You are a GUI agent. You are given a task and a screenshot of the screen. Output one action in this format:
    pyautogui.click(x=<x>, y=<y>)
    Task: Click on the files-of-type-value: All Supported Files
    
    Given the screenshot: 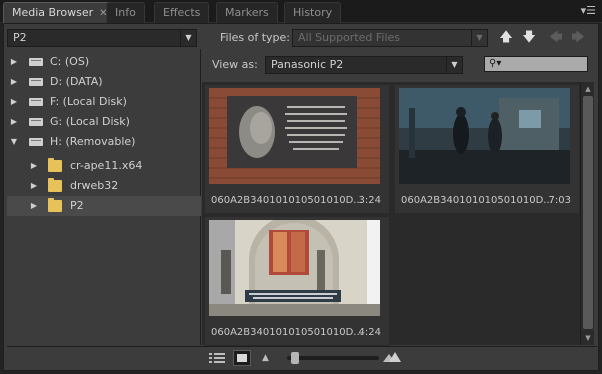 What is the action you would take?
    pyautogui.click(x=349, y=37)
    